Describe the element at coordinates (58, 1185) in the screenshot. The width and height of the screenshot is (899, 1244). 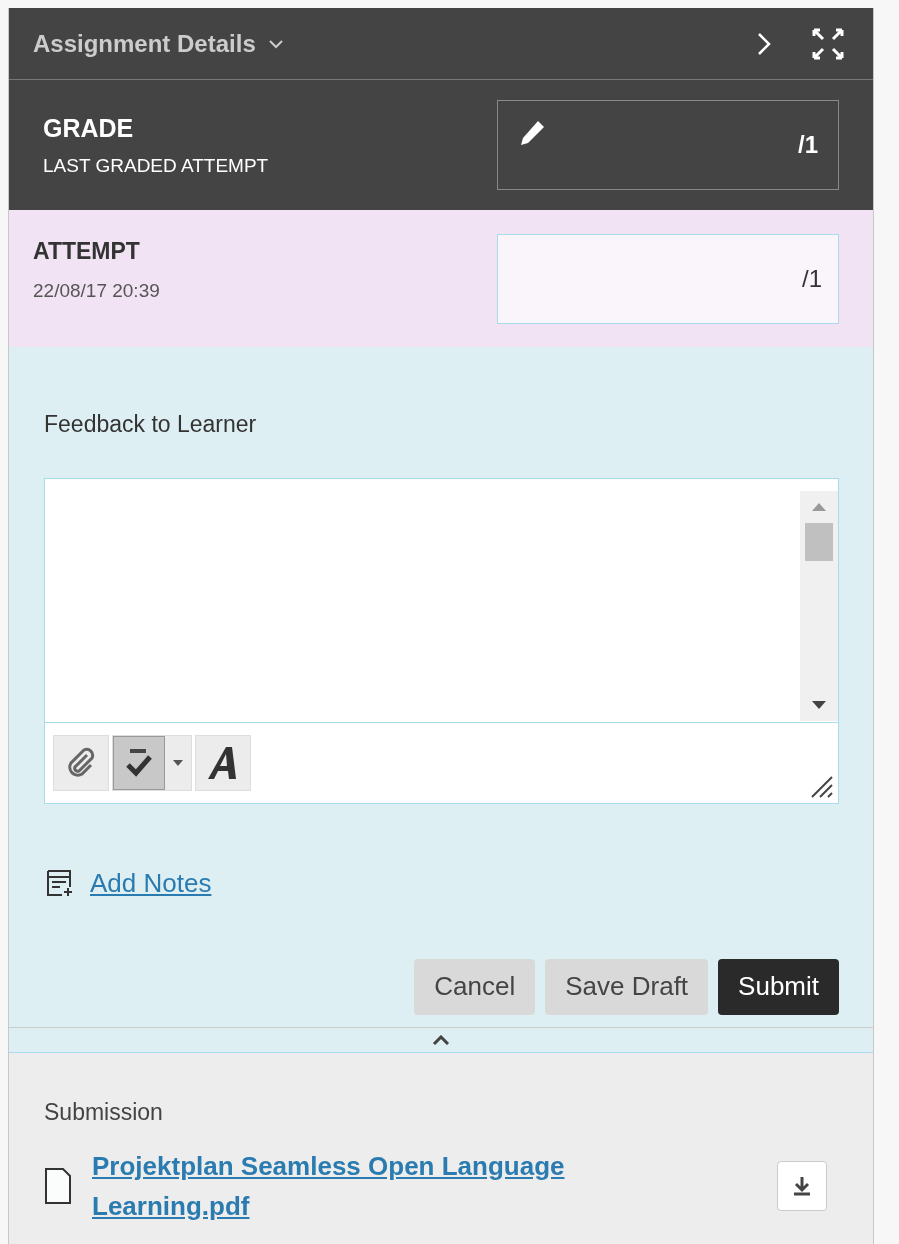
I see `document-icon` at that location.